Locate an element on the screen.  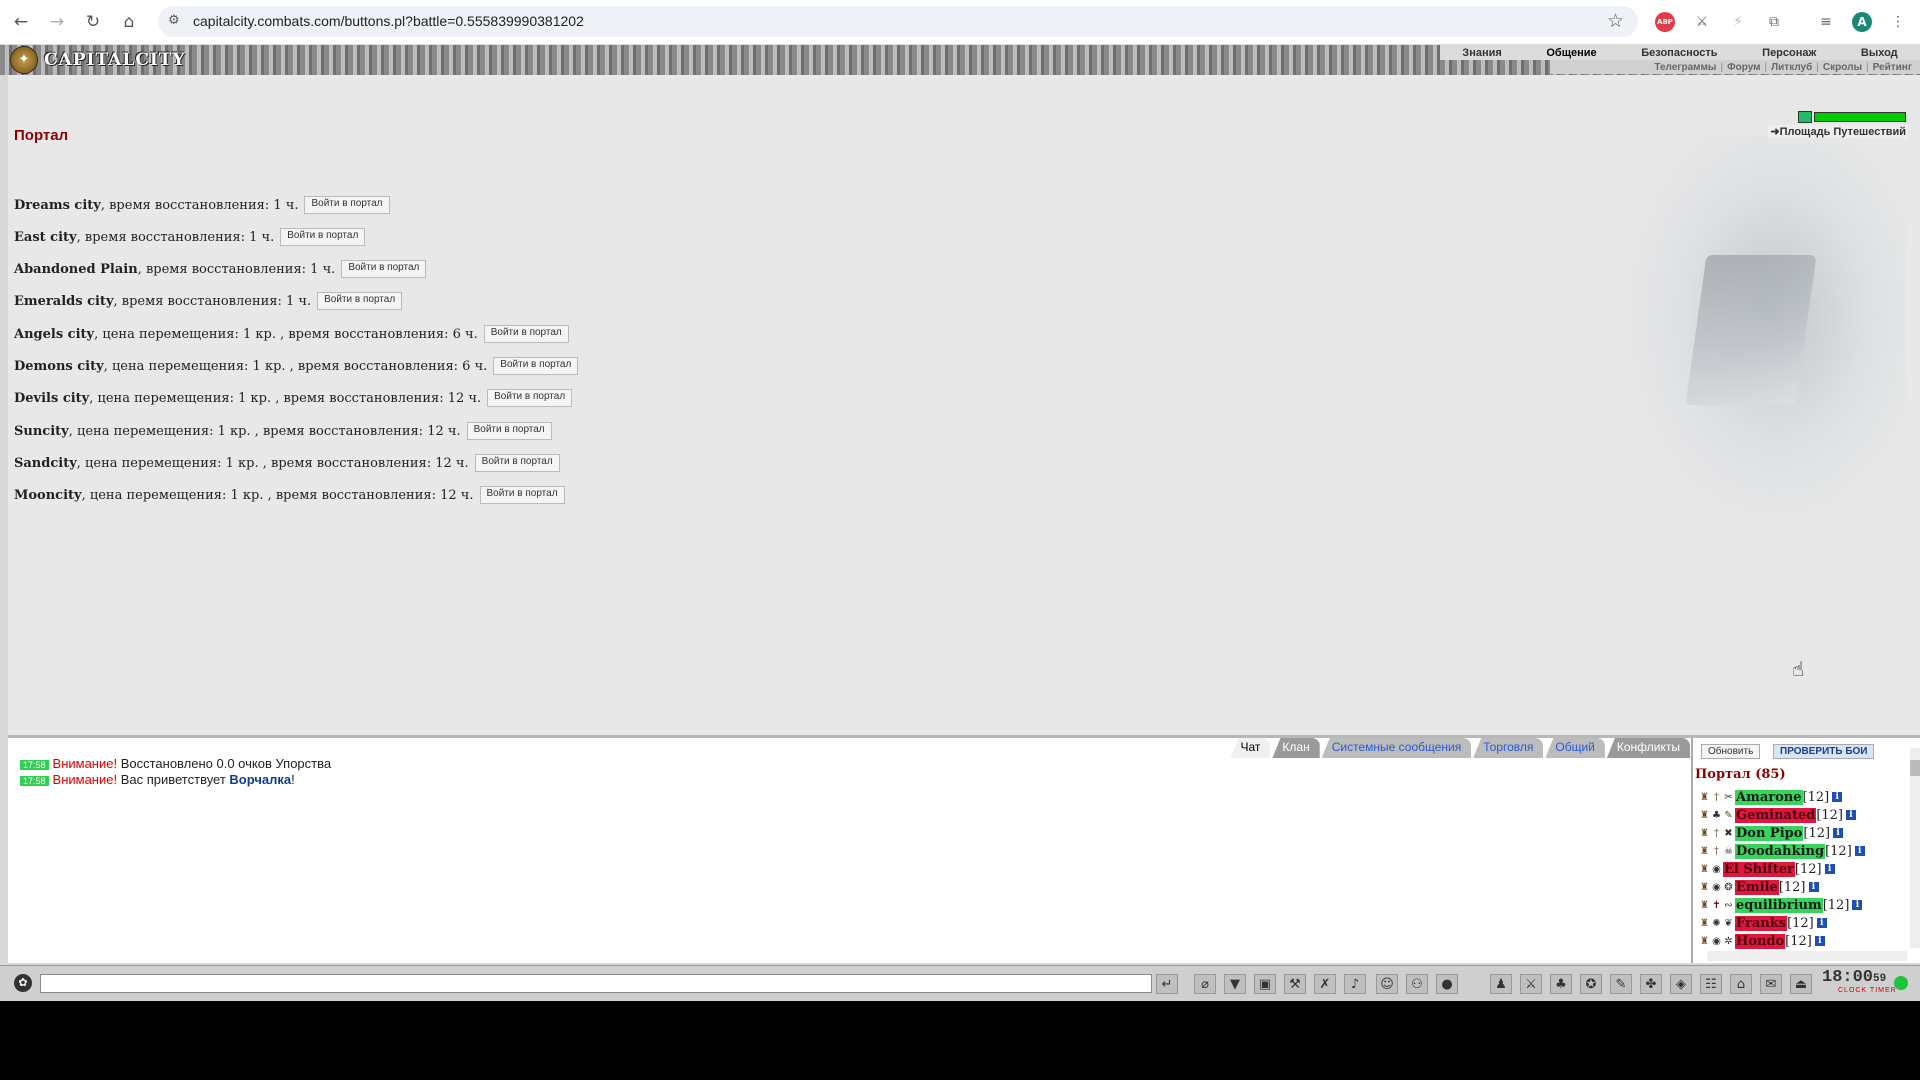
user-name: Amarone is located at coordinates (1769, 797).